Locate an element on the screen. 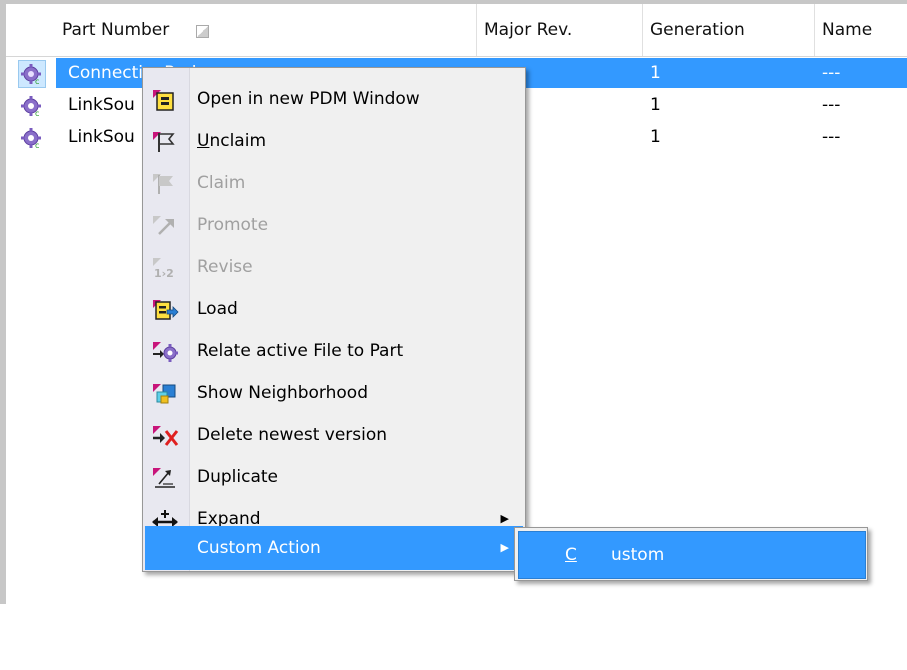  menu-item-duplicate: Duplicate is located at coordinates (334, 477).